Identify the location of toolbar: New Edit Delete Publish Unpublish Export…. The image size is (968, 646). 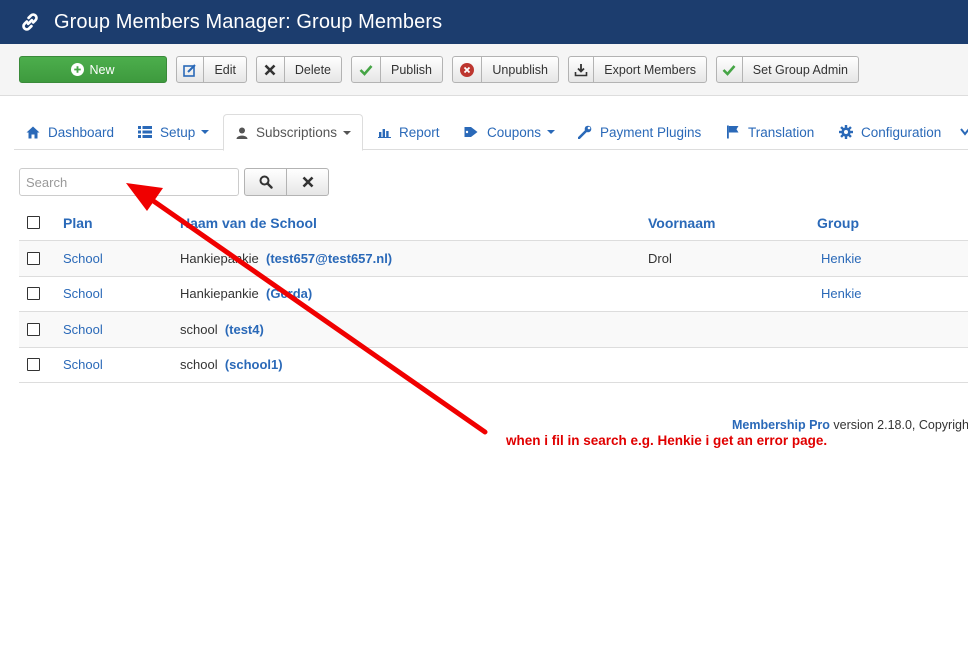
(484, 70).